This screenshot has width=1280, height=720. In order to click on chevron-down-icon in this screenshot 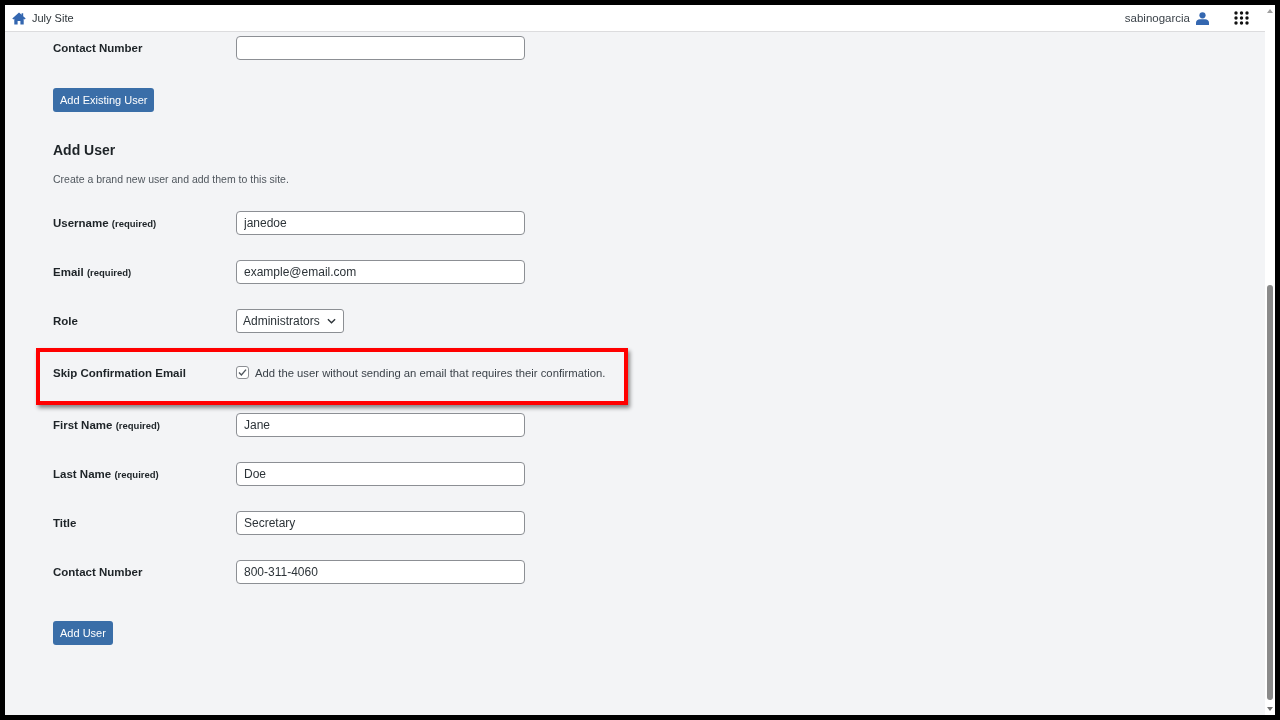, I will do `click(331, 320)`.